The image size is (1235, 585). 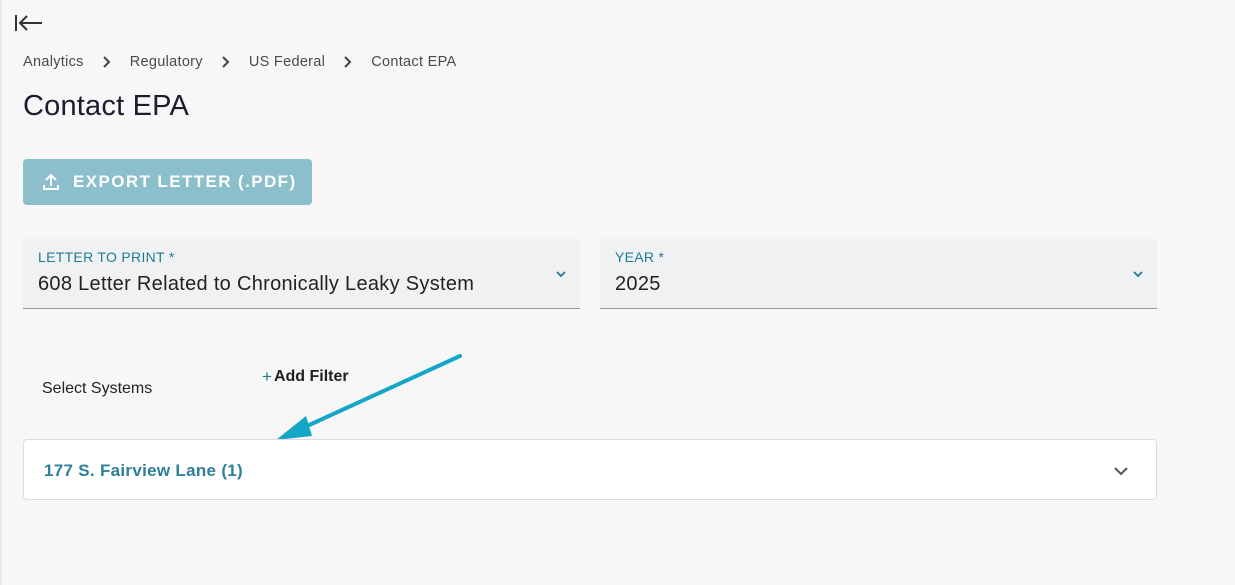 I want to click on export-letter-label: EXPORT LETTER (.PDF), so click(x=185, y=181).